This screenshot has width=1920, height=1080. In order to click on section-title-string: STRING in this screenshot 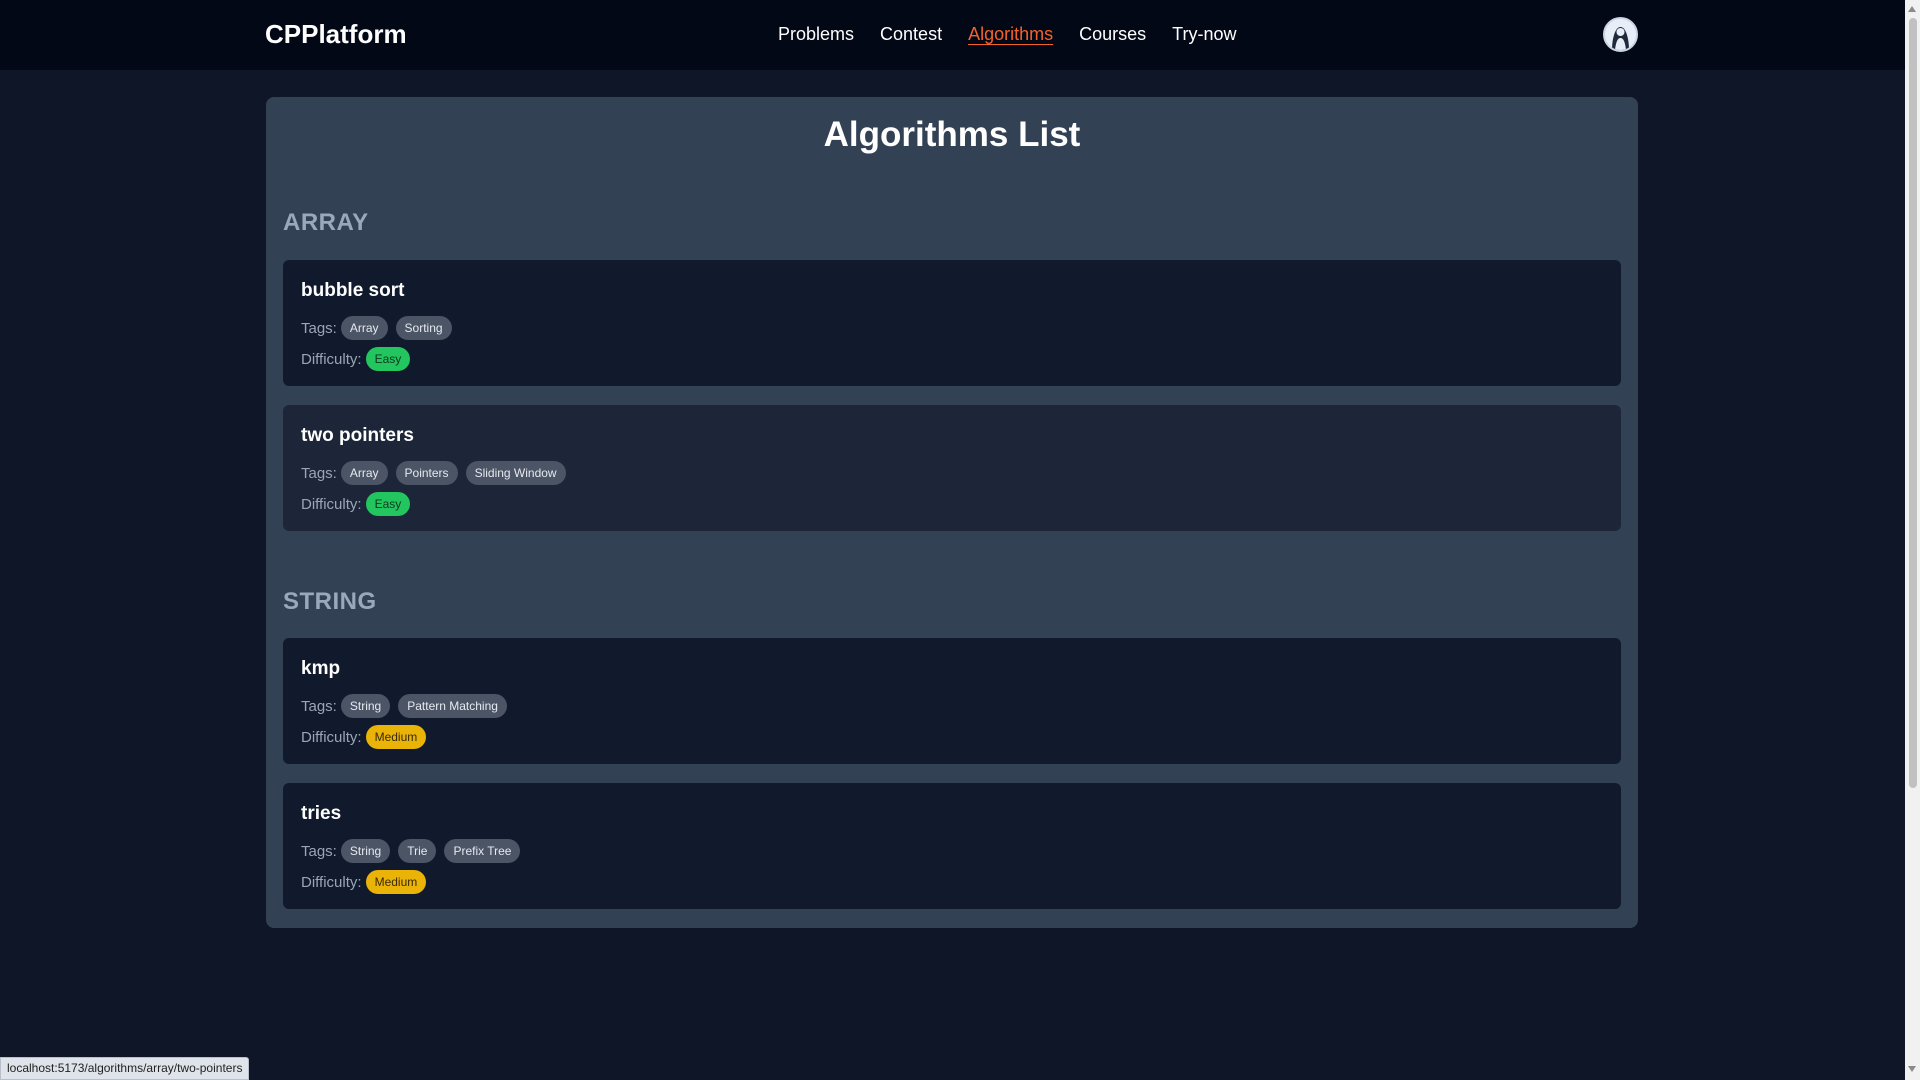, I will do `click(330, 601)`.